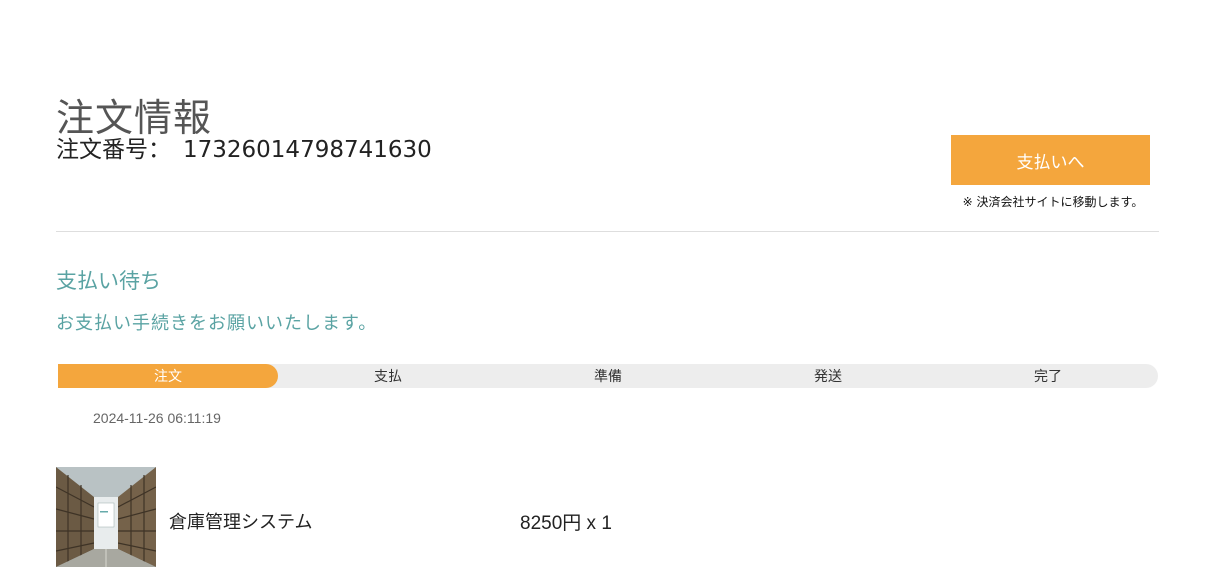 The height and width of the screenshot is (567, 1212). Describe the element at coordinates (828, 377) in the screenshot. I see `progress-step-shipping: 発送` at that location.